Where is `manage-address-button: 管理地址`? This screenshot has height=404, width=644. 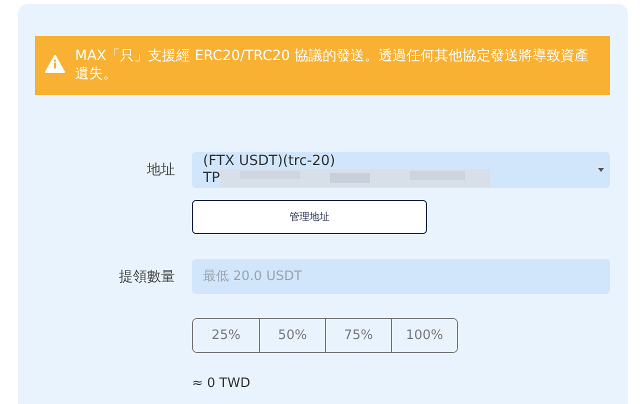
manage-address-button: 管理地址 is located at coordinates (309, 217).